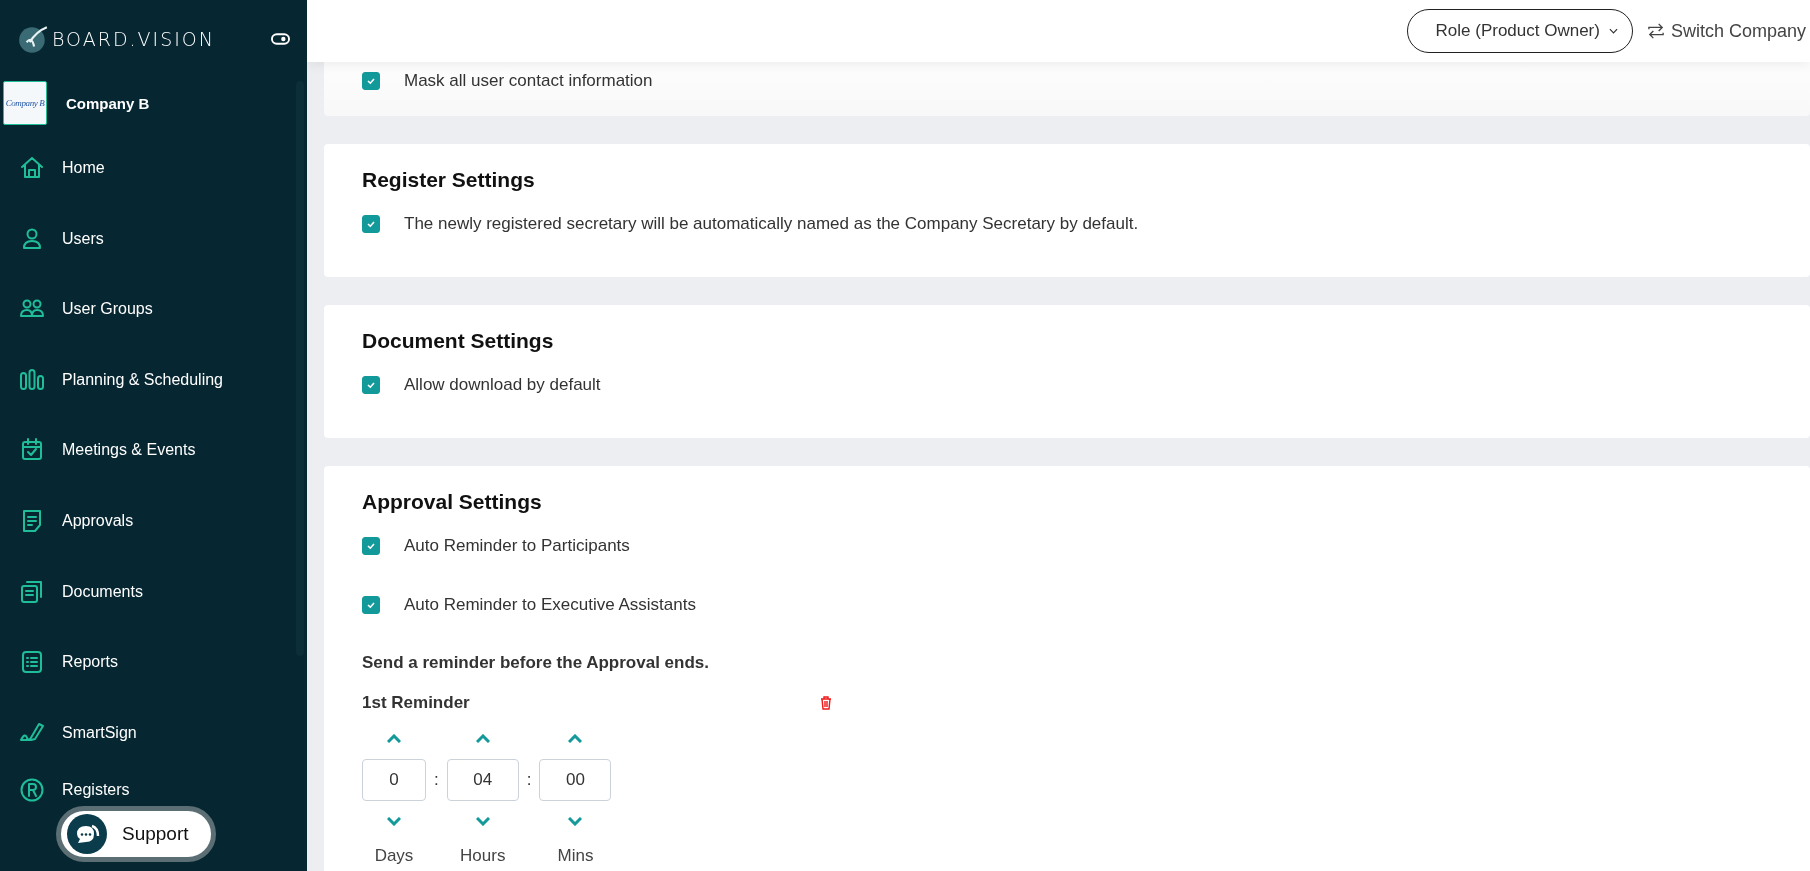 The width and height of the screenshot is (1810, 871). I want to click on sidebar-item: Home, so click(153, 168).